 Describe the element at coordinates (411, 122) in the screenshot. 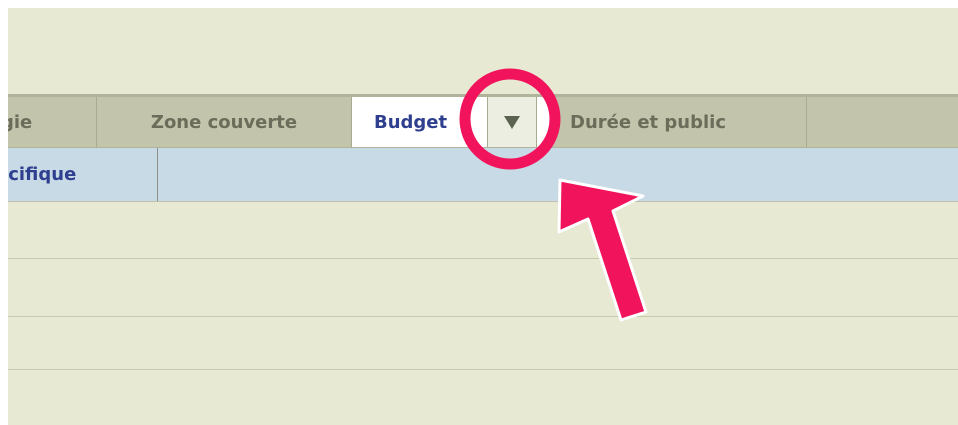

I see `tab-label: Budget` at that location.